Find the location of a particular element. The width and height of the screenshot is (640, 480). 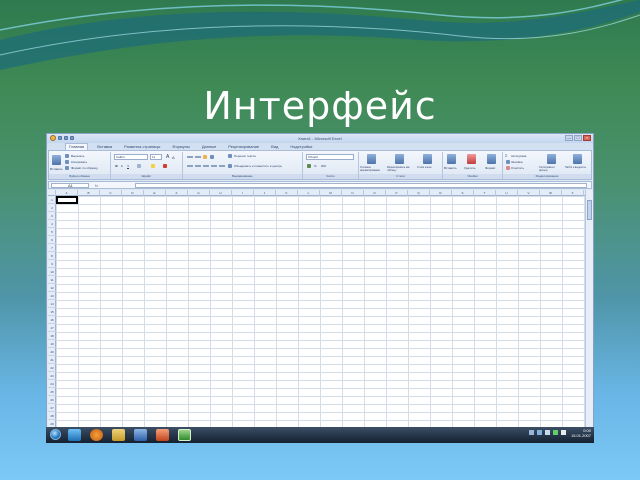

row-header: 25 is located at coordinates (52, 392).